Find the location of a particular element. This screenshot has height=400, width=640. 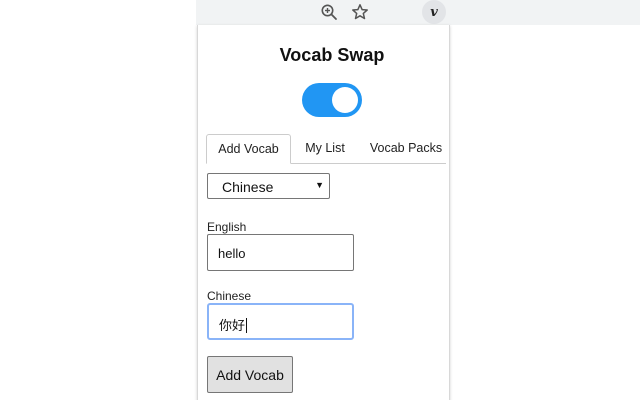

tab-bar: Add Vocab My List Vocab Packs is located at coordinates (326, 149).